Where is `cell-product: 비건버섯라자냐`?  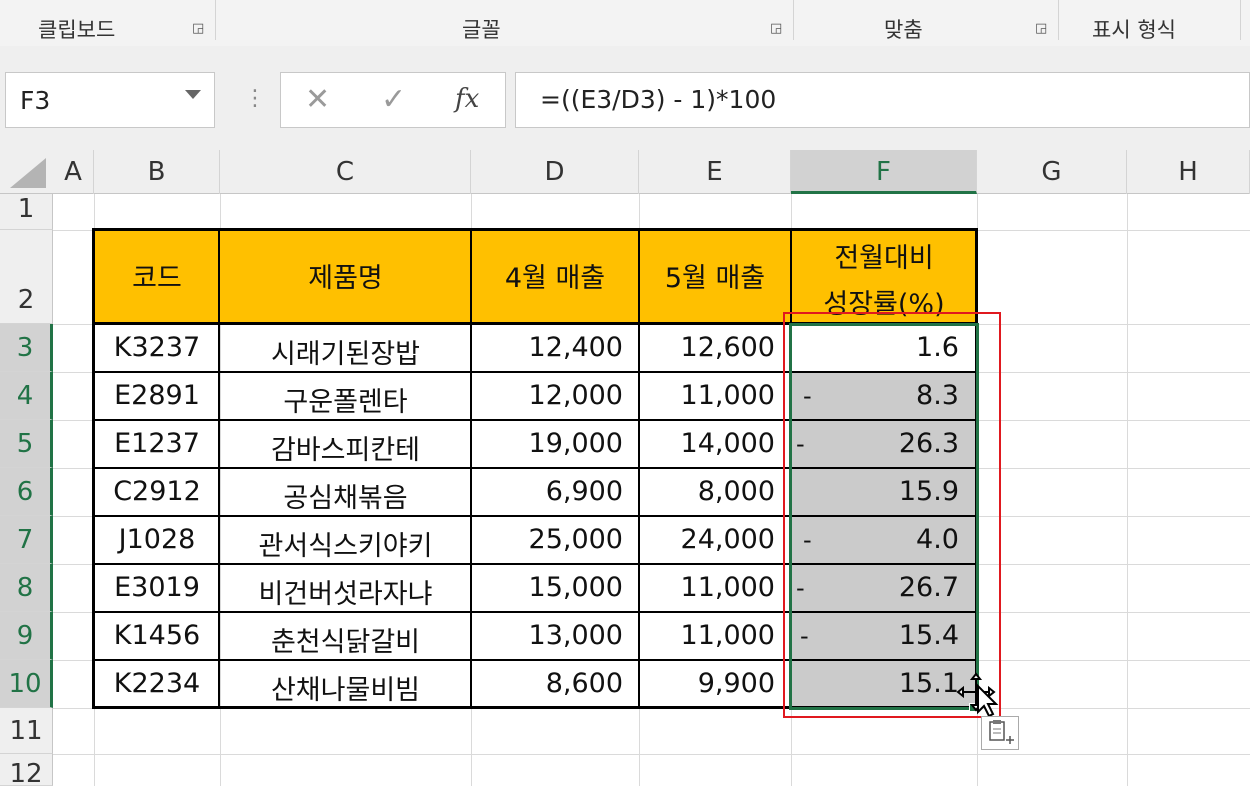 cell-product: 비건버섯라자냐 is located at coordinates (345, 591).